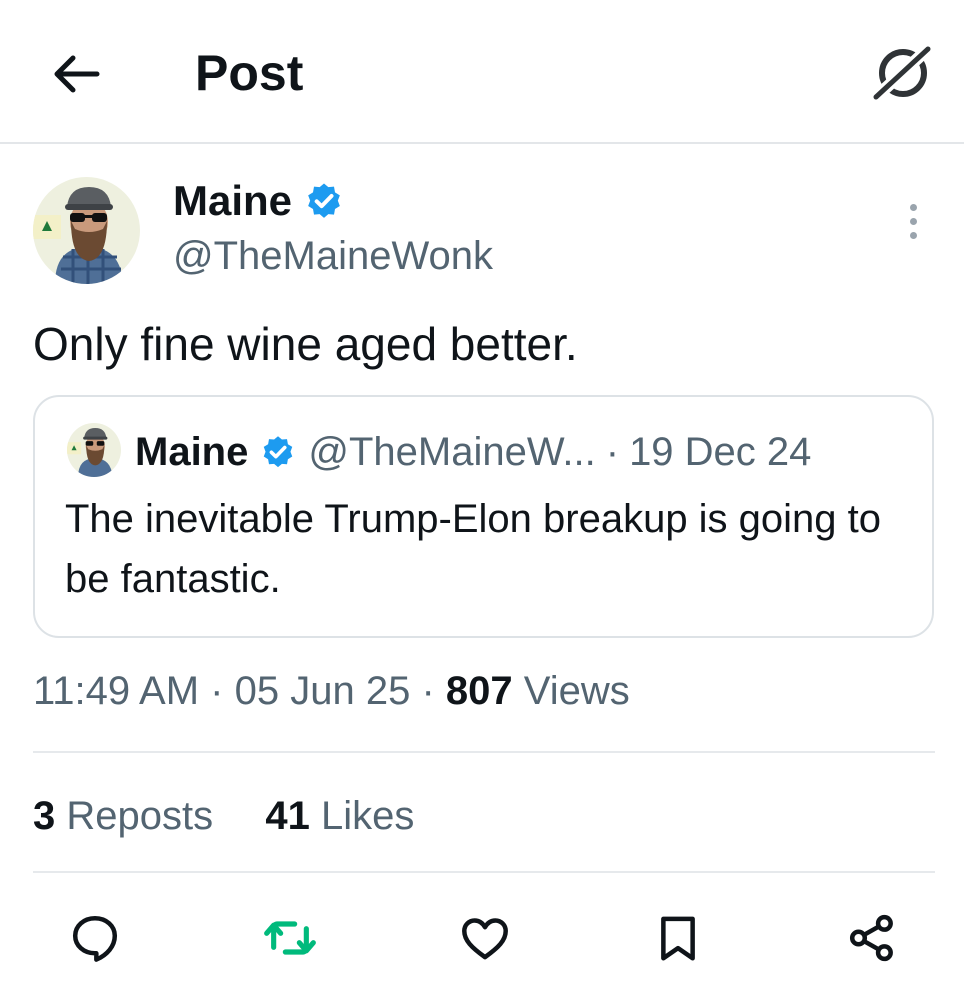  I want to click on author-name-row: Maine, so click(258, 201).